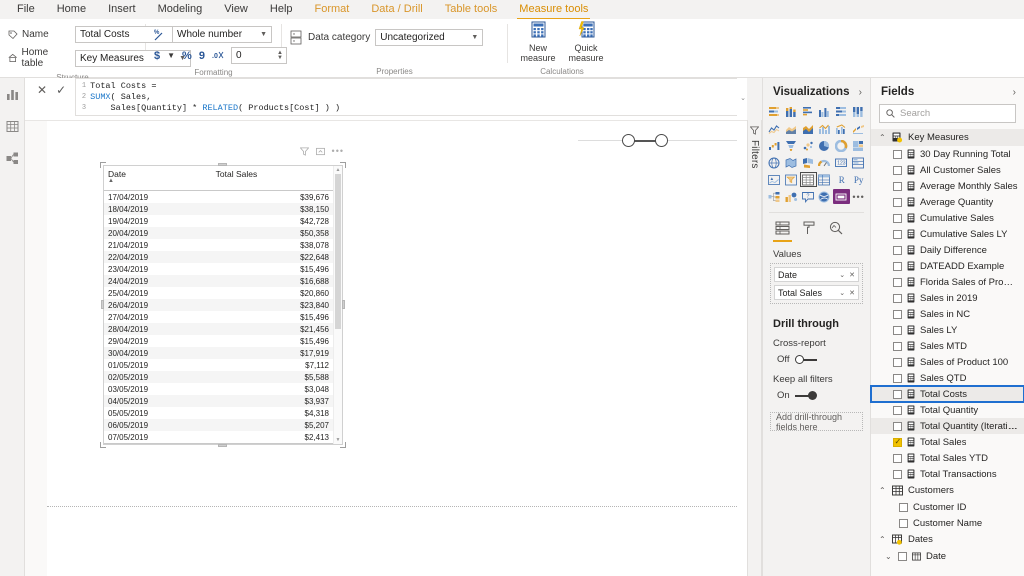 The height and width of the screenshot is (576, 1024). I want to click on table-row: 19/04/2019 $42,728, so click(218, 221).